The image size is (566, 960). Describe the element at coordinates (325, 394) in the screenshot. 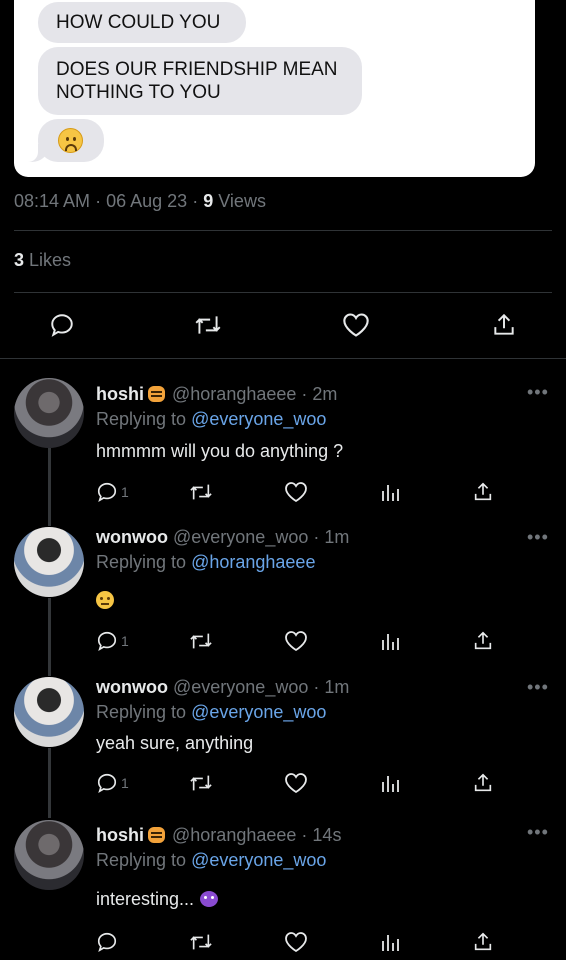

I see `reply-time: 2m` at that location.